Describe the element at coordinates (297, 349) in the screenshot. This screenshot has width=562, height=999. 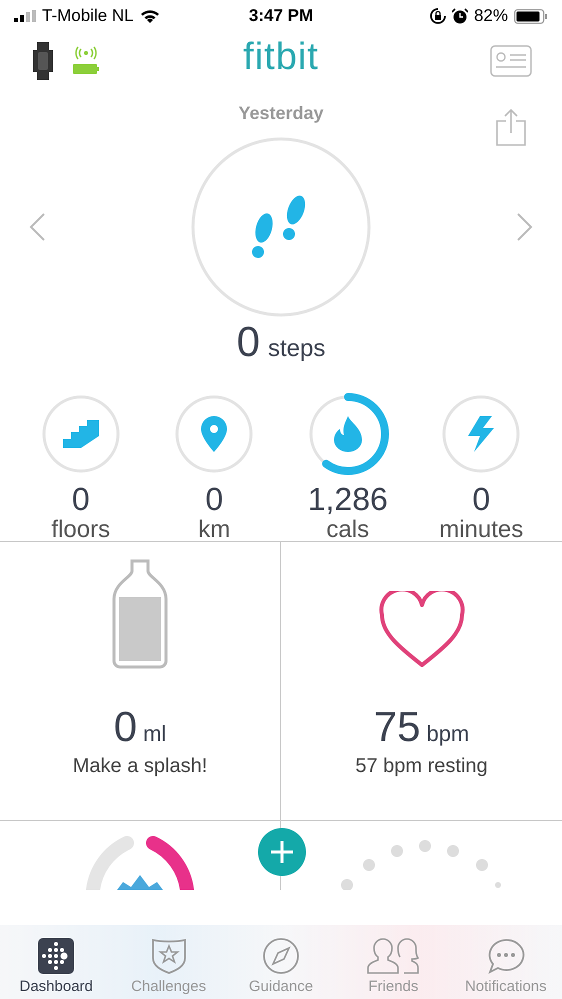
I see `steps-unit: steps` at that location.